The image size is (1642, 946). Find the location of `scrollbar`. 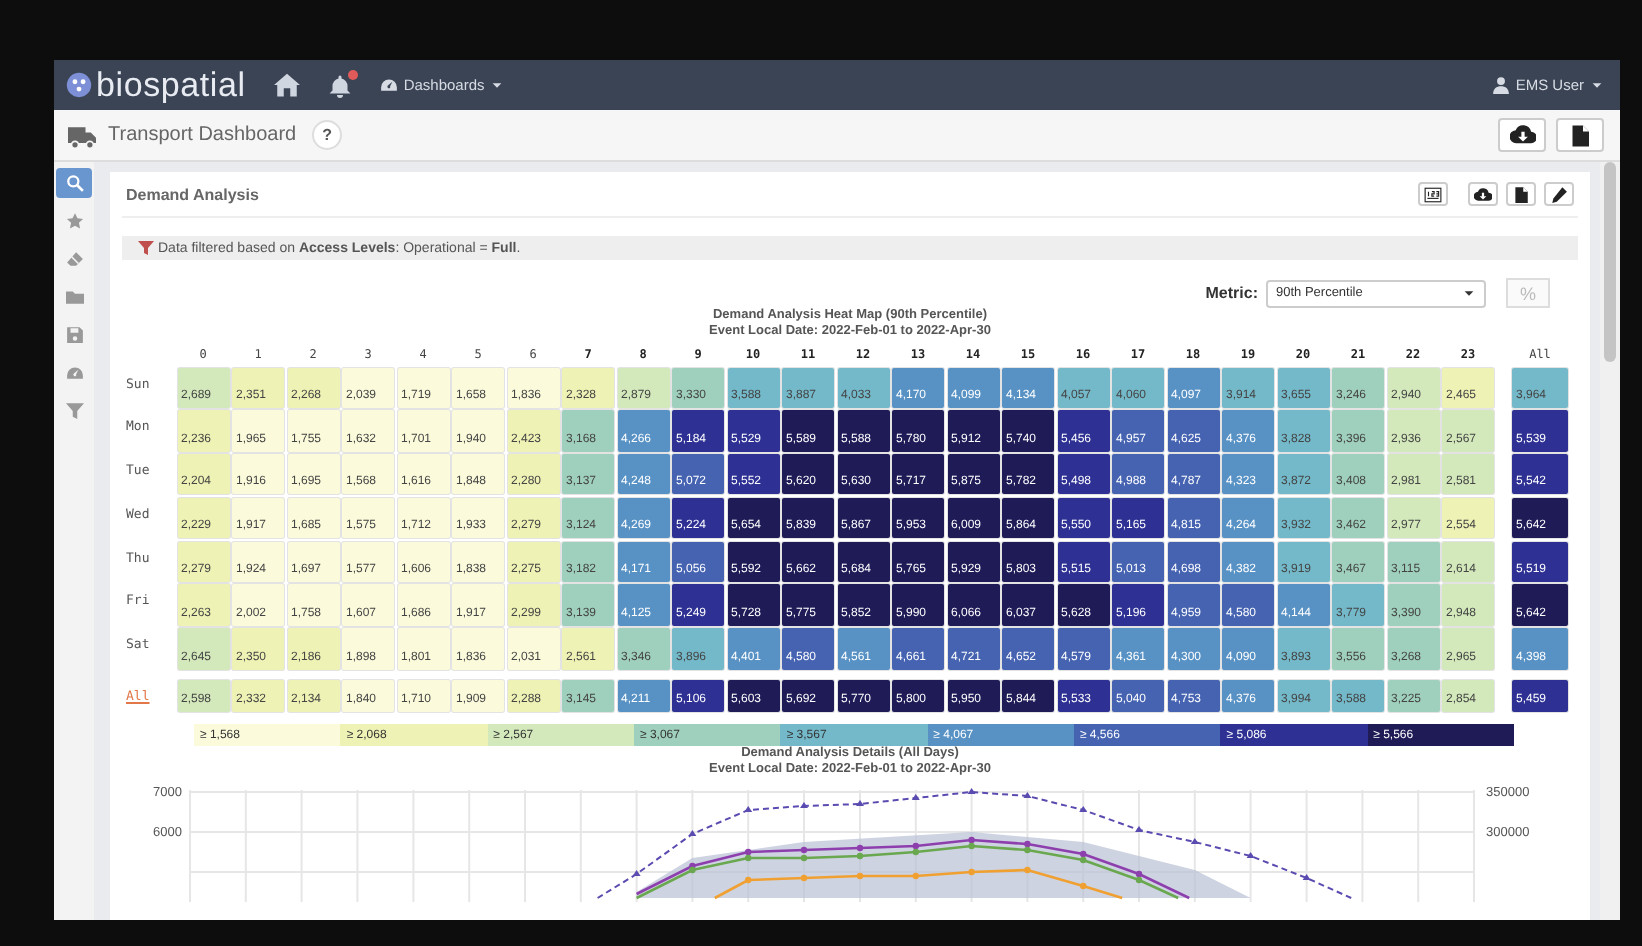

scrollbar is located at coordinates (1610, 541).